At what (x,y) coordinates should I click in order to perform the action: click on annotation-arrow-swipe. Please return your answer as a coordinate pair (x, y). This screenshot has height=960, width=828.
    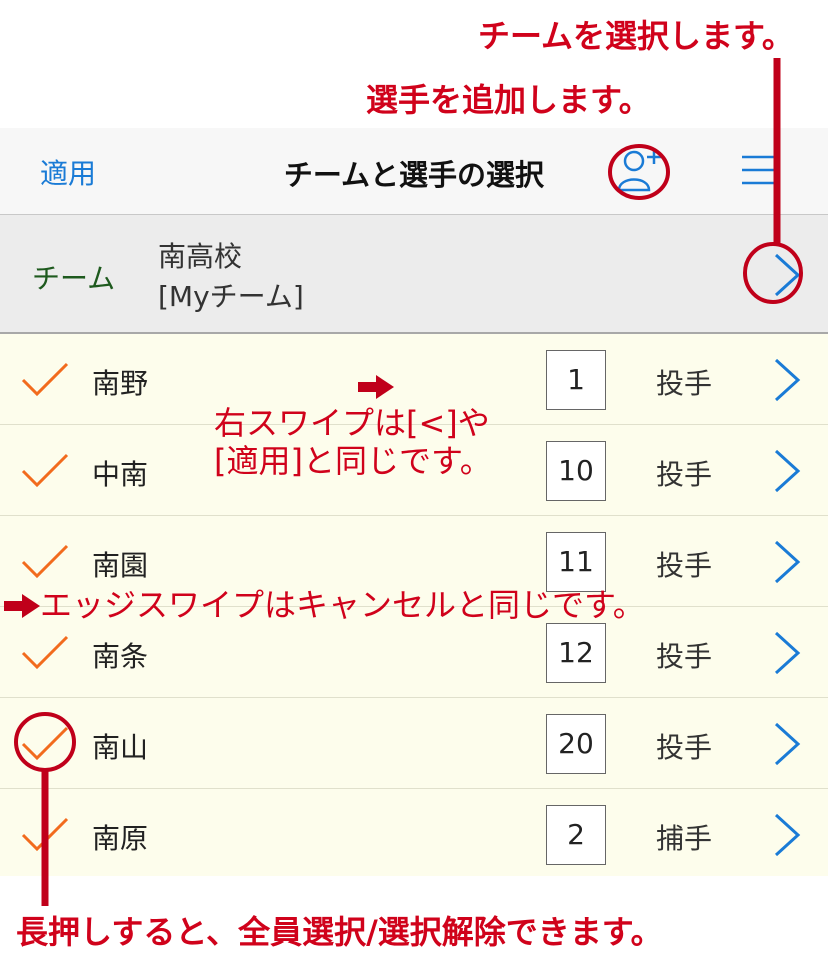
    Looking at the image, I should click on (376, 387).